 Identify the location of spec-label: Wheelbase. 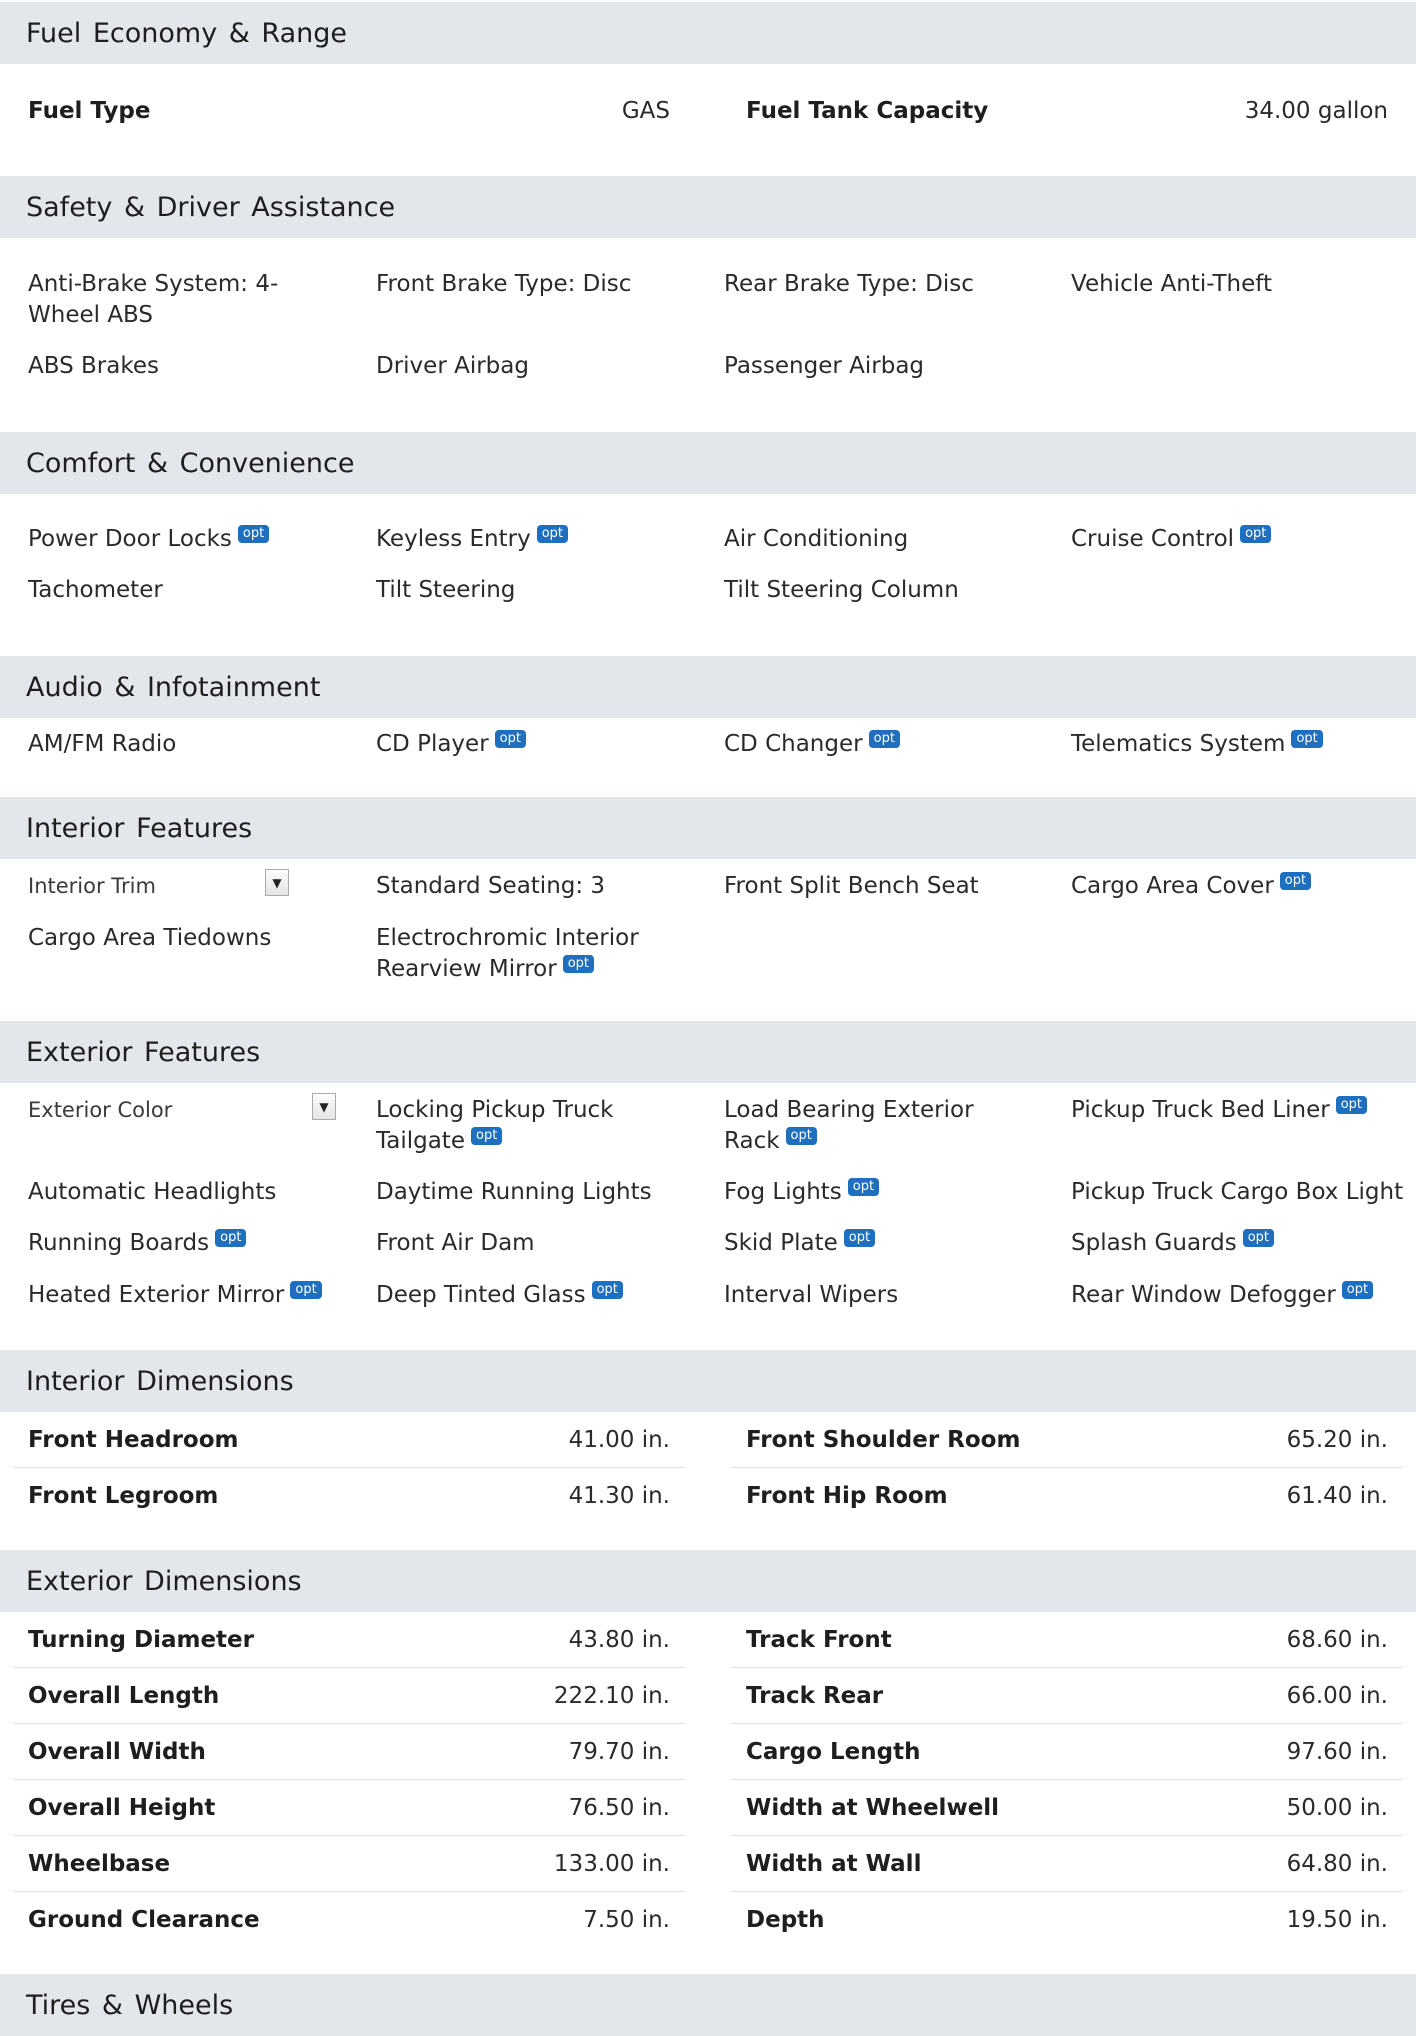
(99, 1863).